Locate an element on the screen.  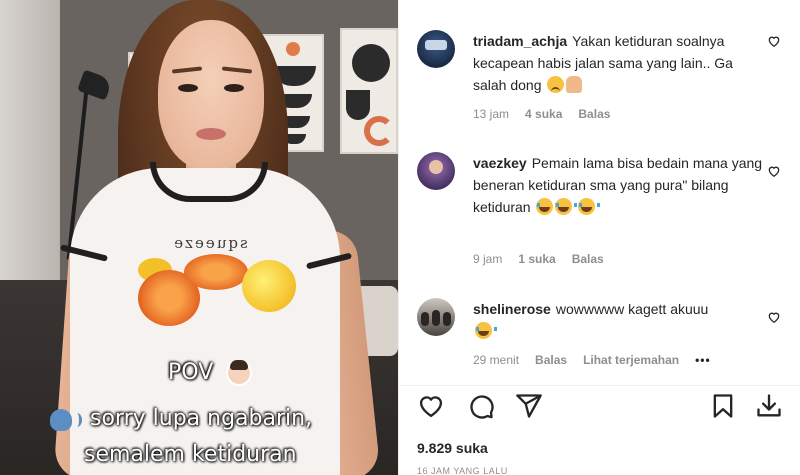
see-translation-button: Lihat terjemahan is located at coordinates (631, 360).